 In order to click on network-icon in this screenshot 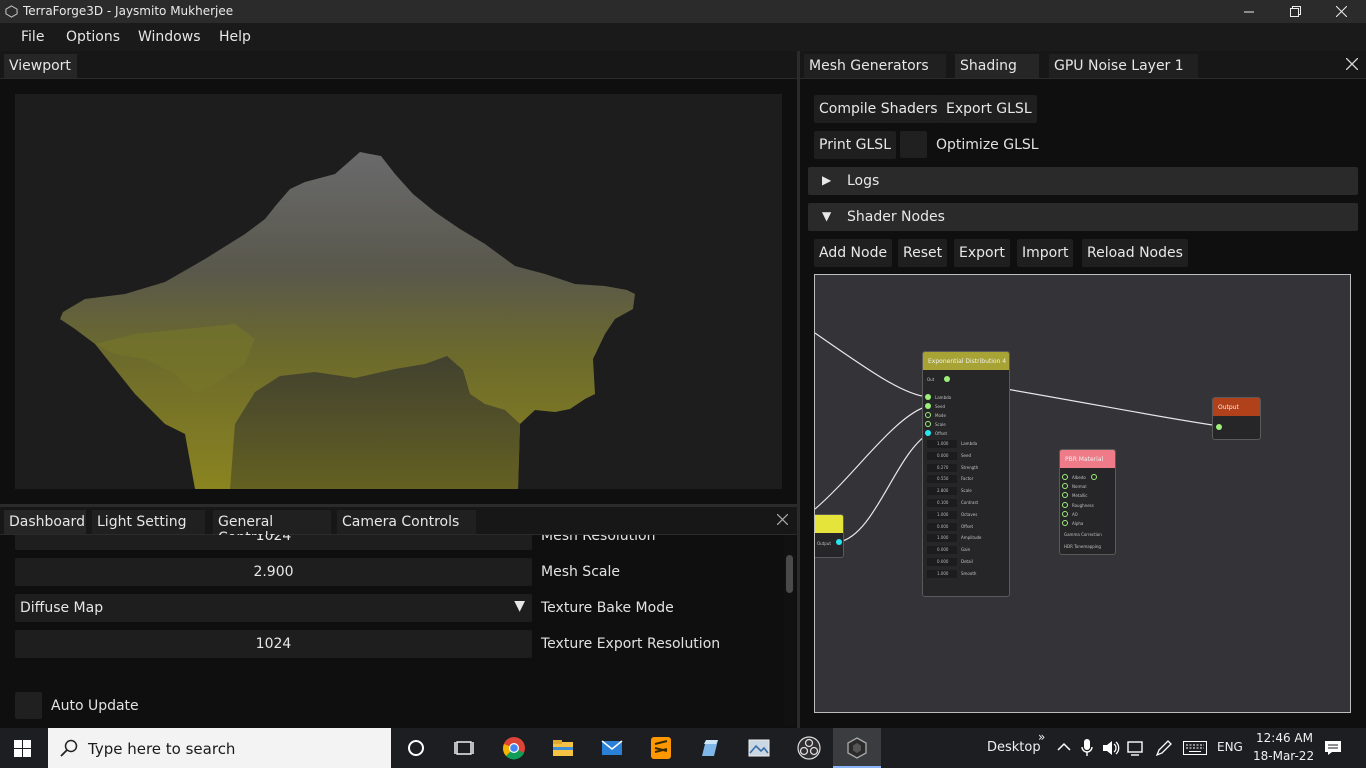, I will do `click(1136, 748)`.